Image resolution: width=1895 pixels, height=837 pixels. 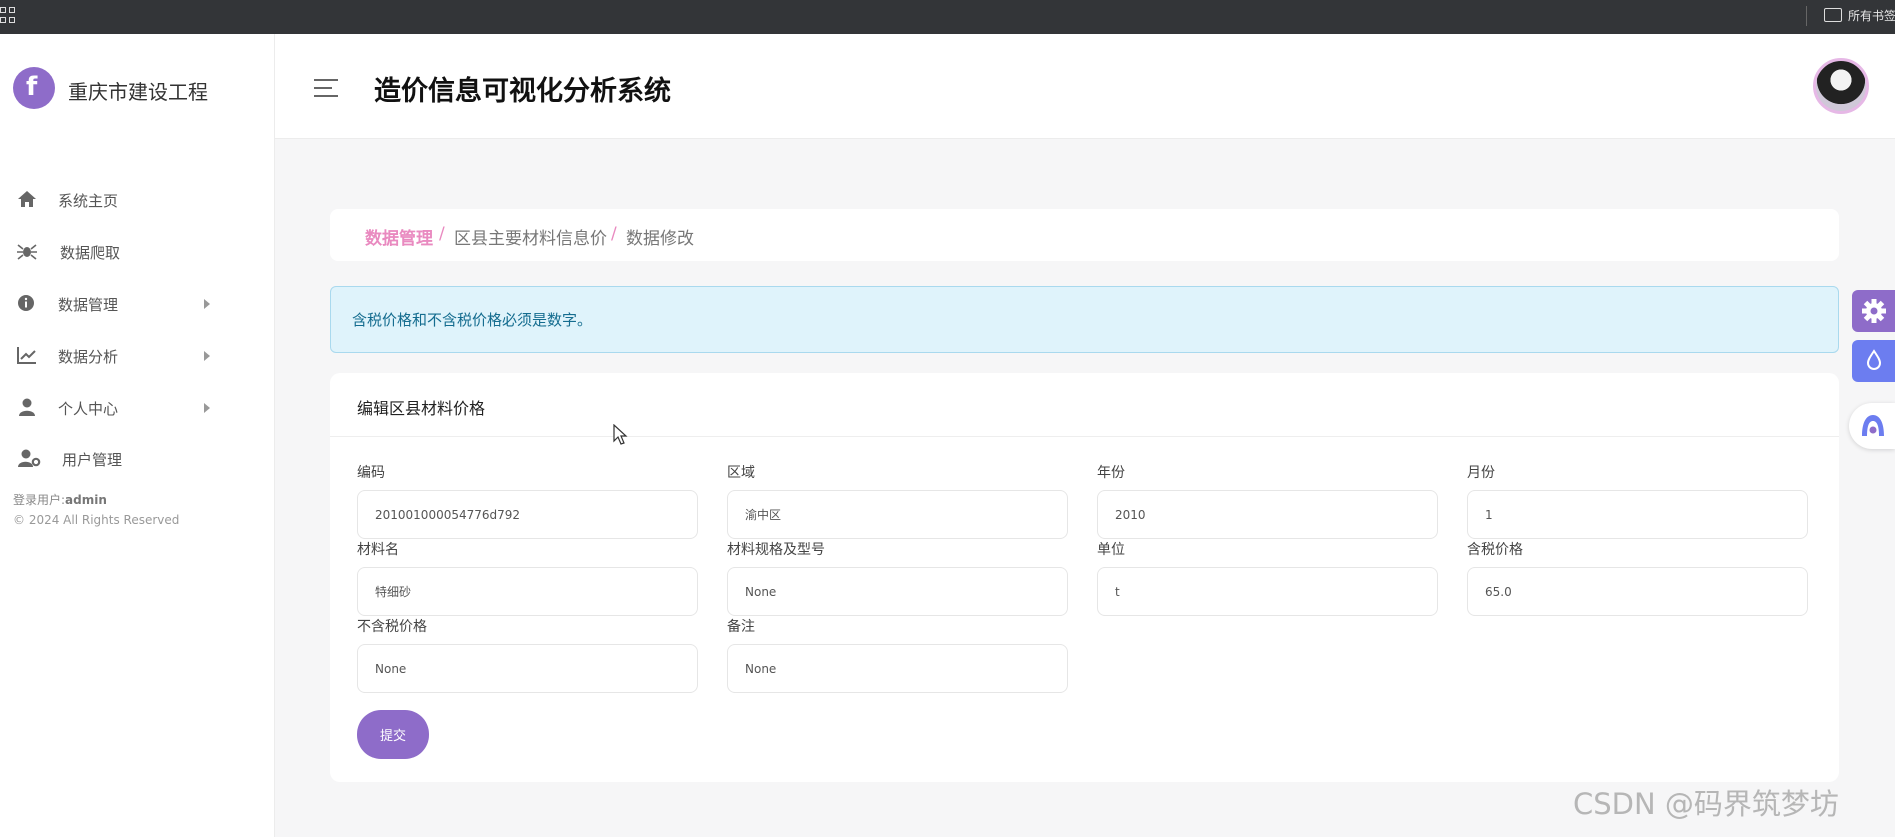 What do you see at coordinates (90, 253) in the screenshot?
I see `sidebar-item-label: 数据爬取` at bounding box center [90, 253].